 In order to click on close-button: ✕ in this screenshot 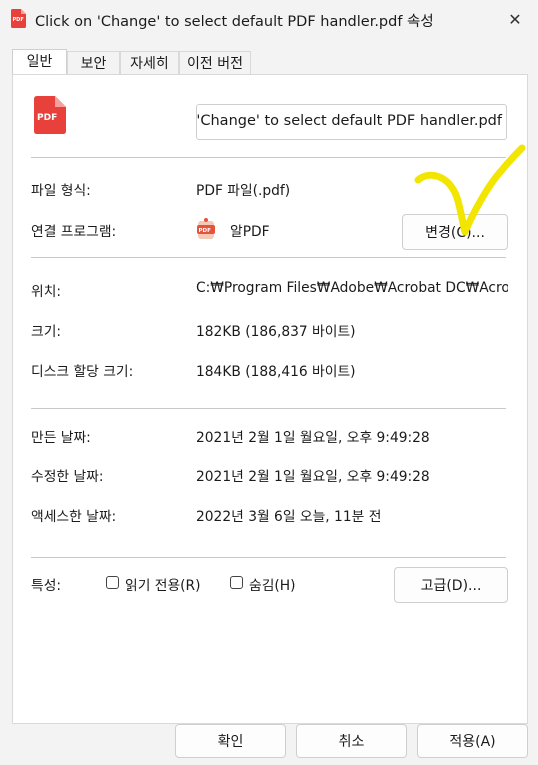, I will do `click(515, 19)`.